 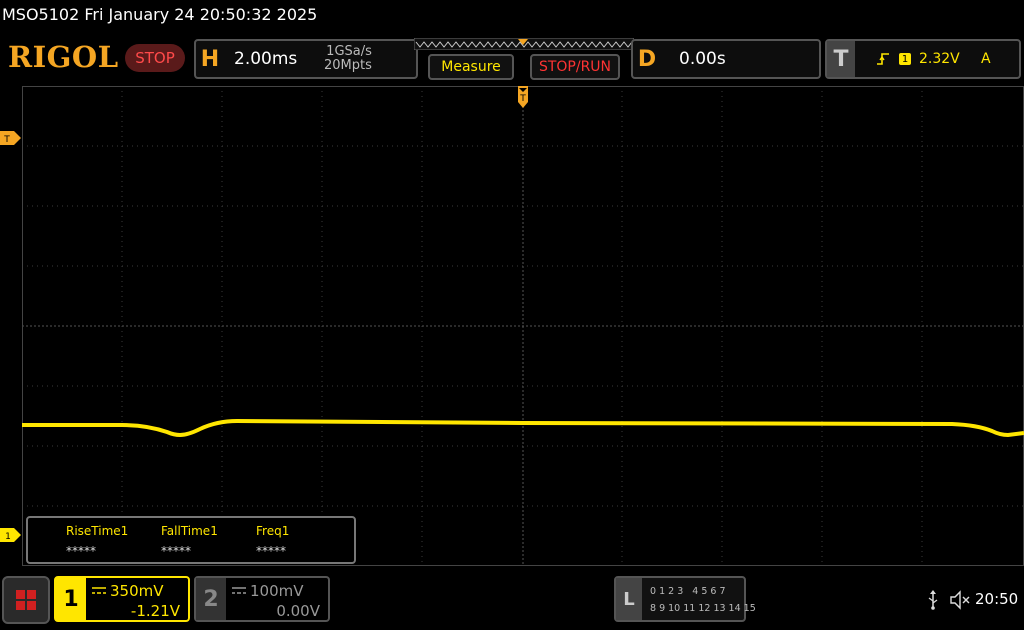 I want to click on menu-grid-icon, so click(x=26, y=600).